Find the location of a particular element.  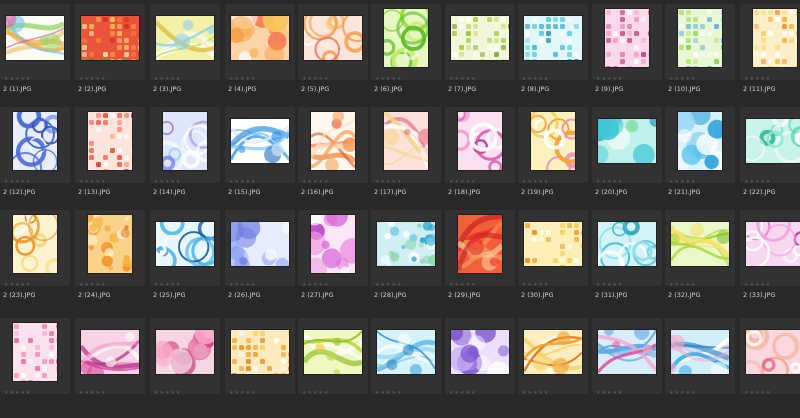

thumbnail-cell: ★★★★★ 2 (11).JPG is located at coordinates (770, 54).